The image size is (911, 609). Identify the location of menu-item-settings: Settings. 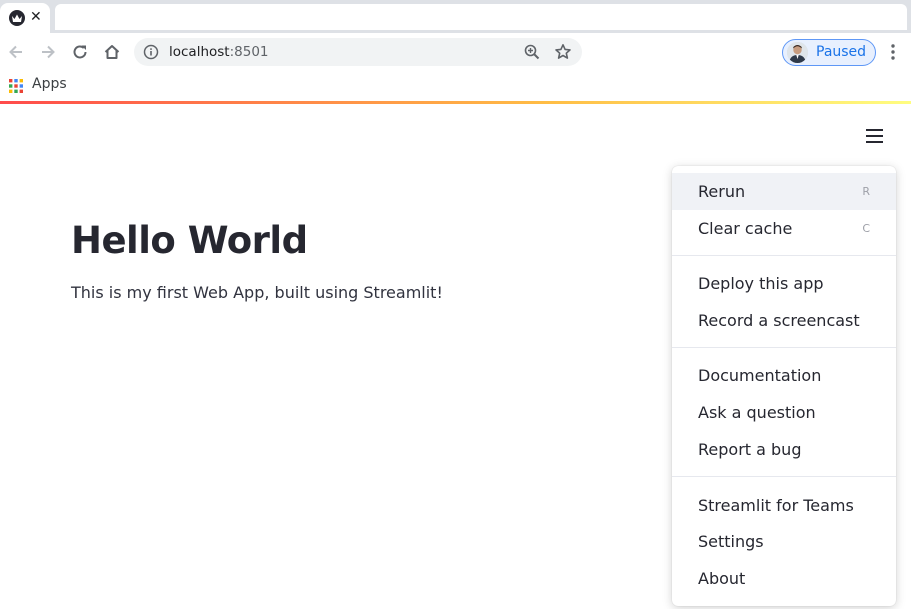
(784, 541).